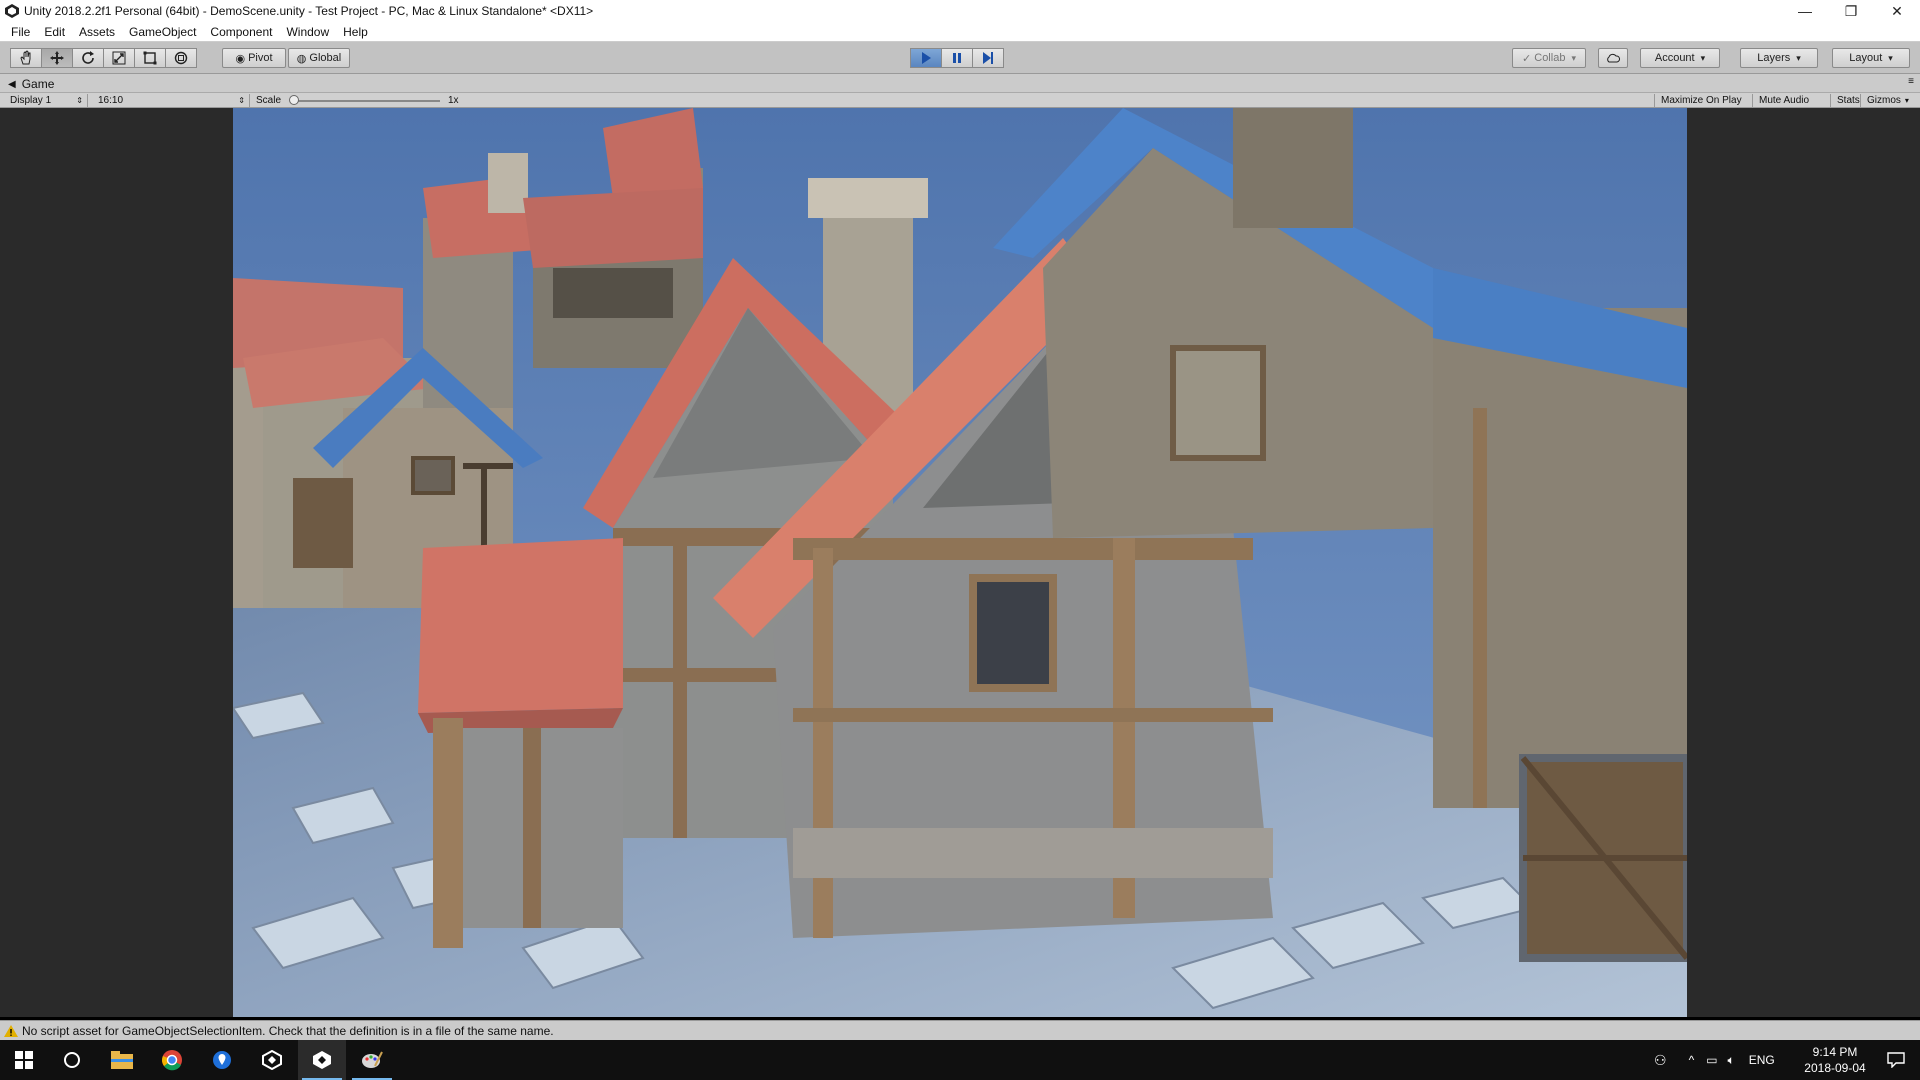 Image resolution: width=1920 pixels, height=1080 pixels. What do you see at coordinates (1762, 1060) in the screenshot?
I see `language-indicator: ENG` at bounding box center [1762, 1060].